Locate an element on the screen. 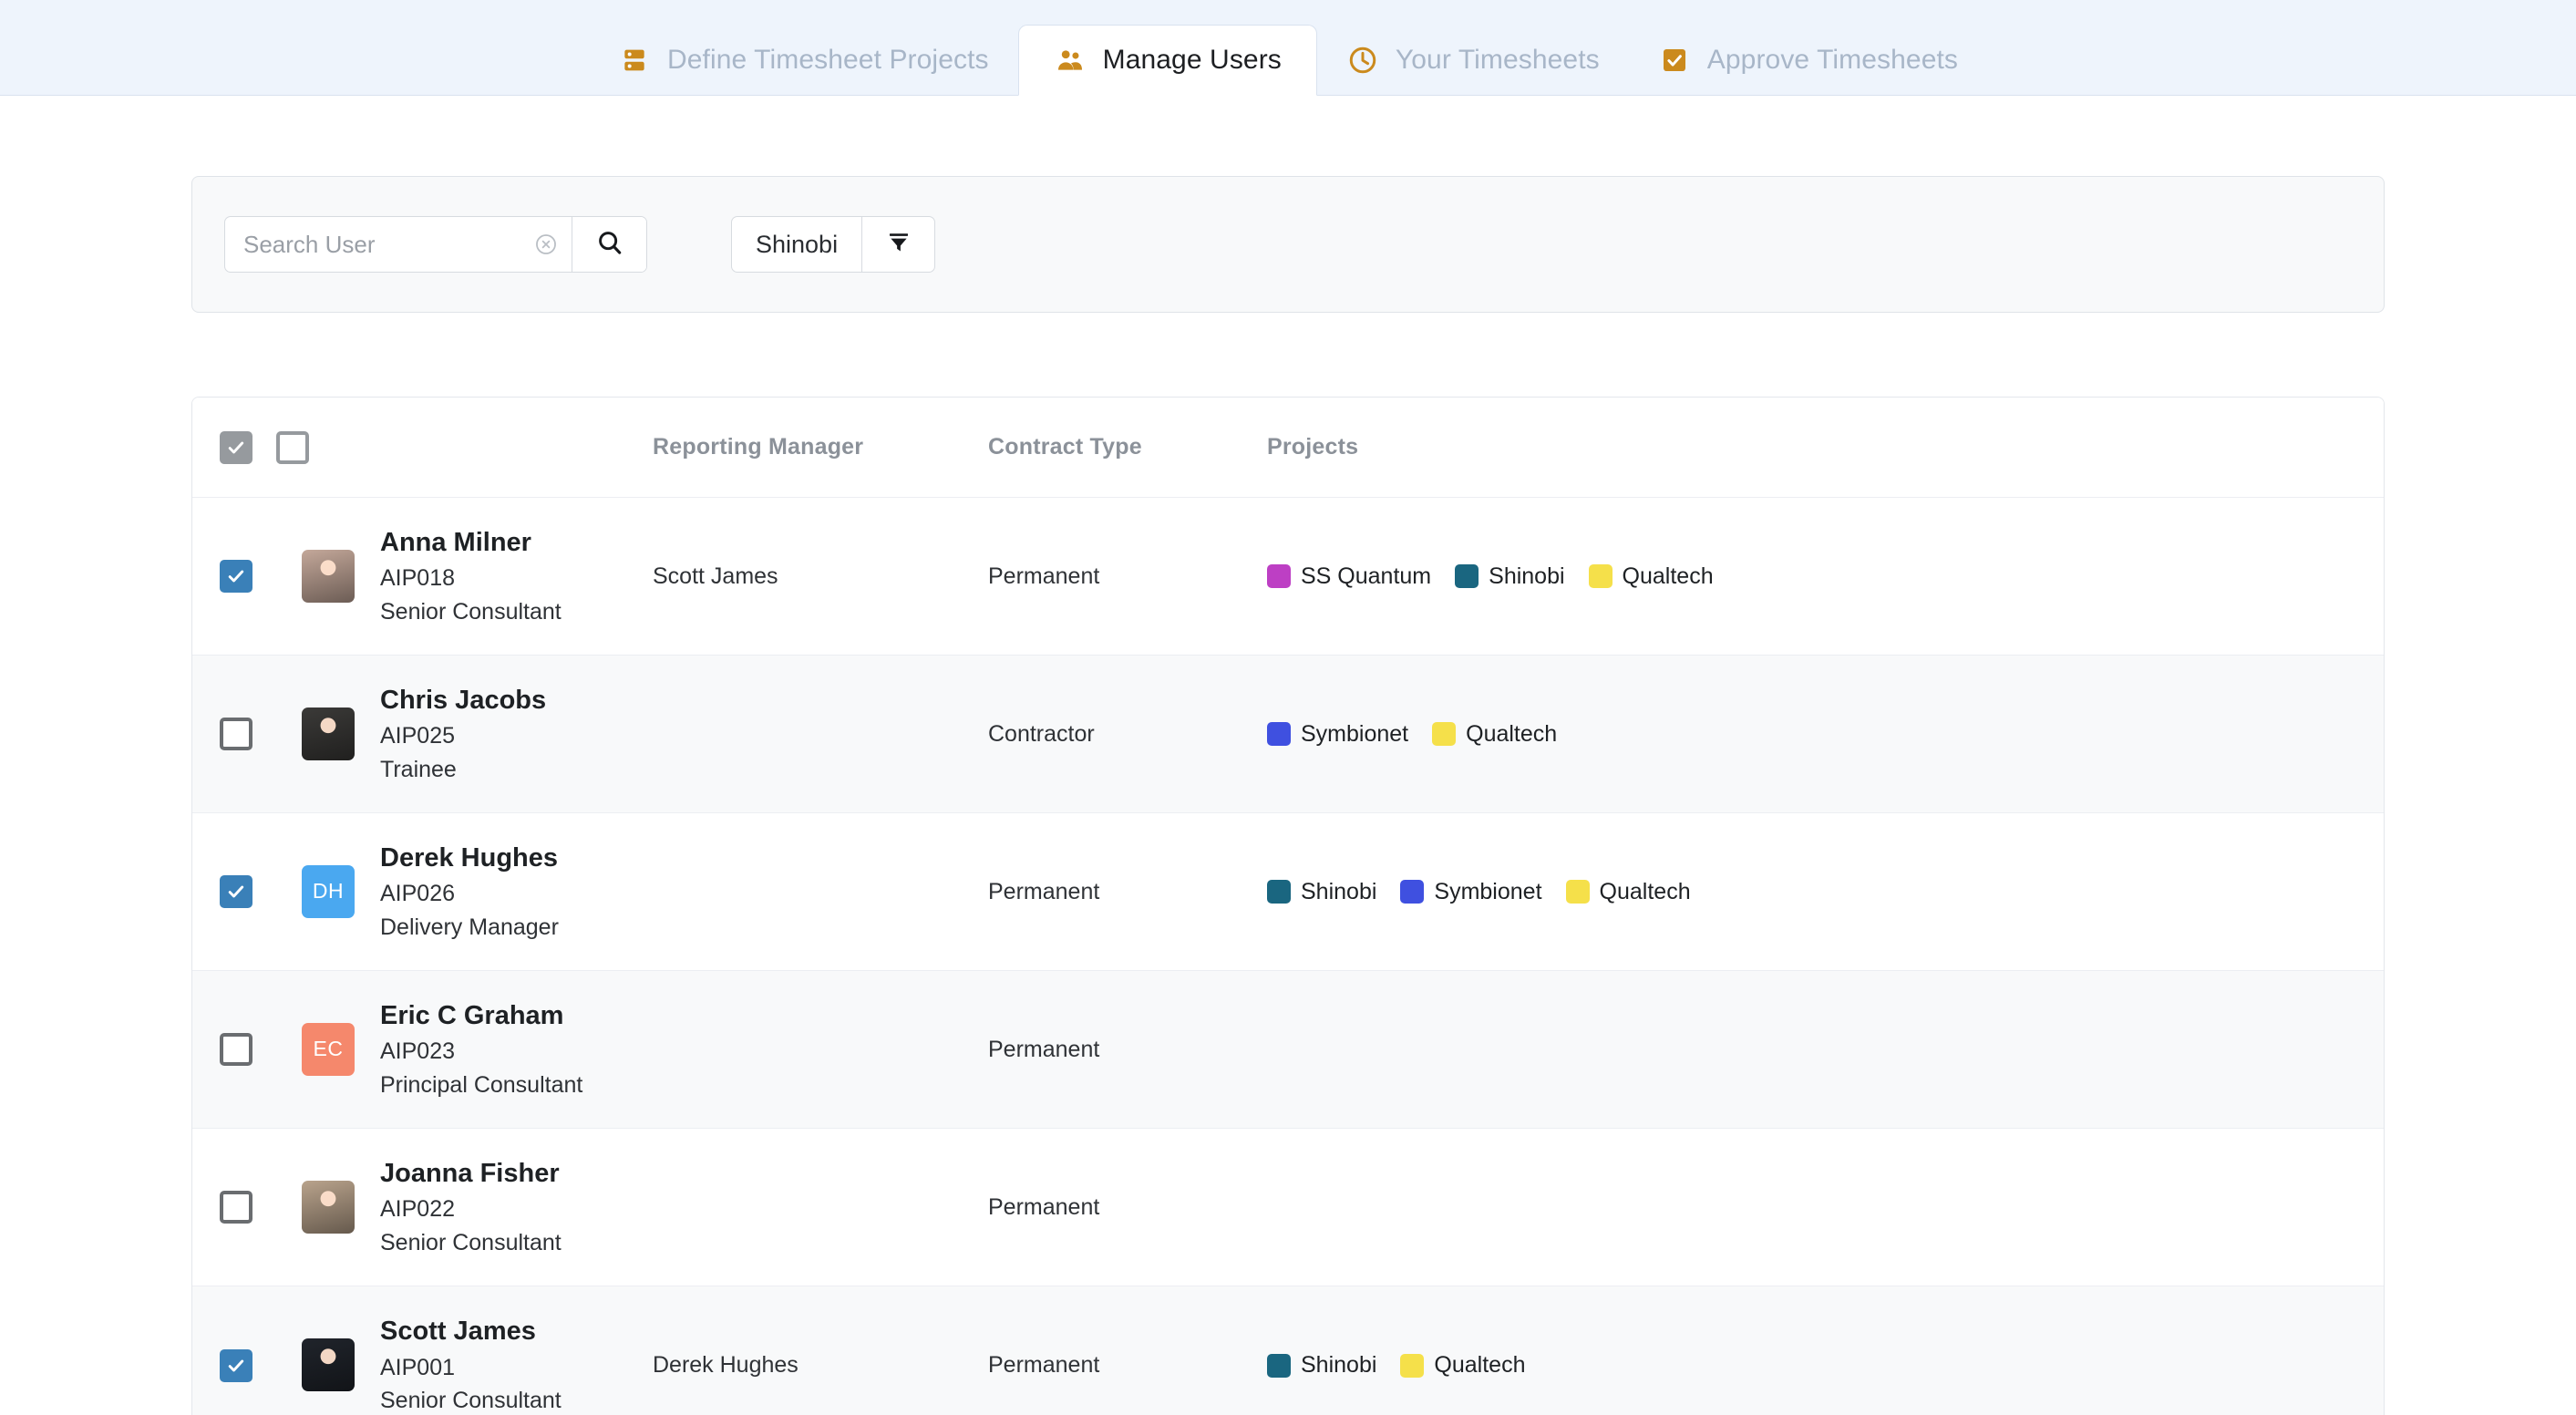  search-button is located at coordinates (609, 244).